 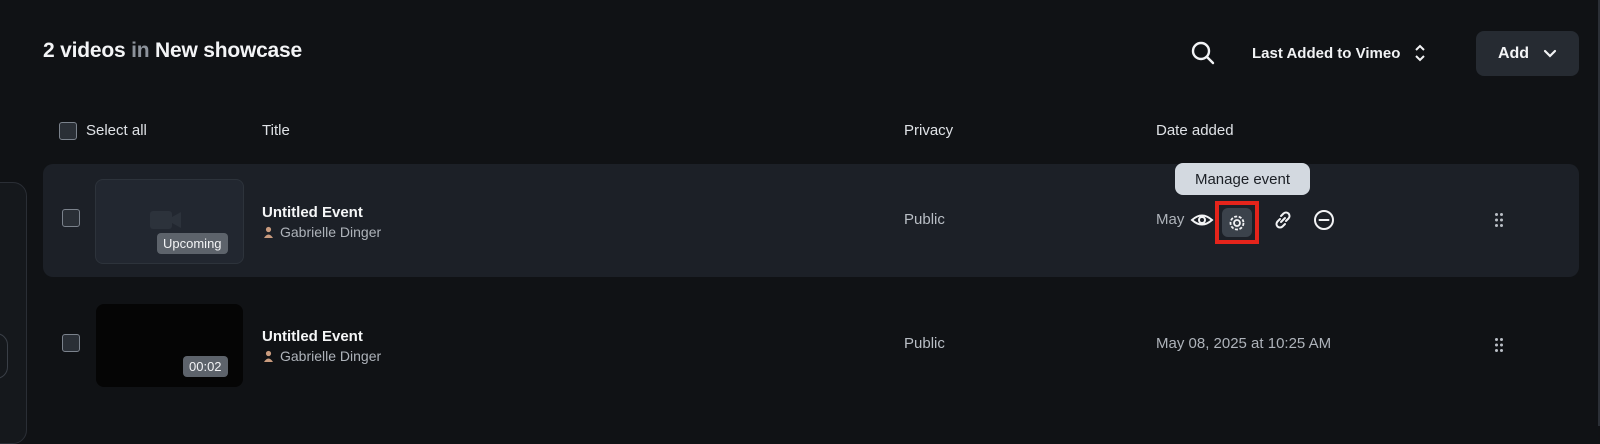 What do you see at coordinates (928, 130) in the screenshot?
I see `column-privacy: Privacy` at bounding box center [928, 130].